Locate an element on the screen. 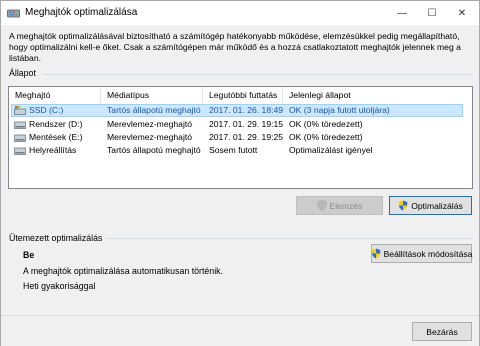 The height and width of the screenshot is (346, 480). status-section-label: Állapot is located at coordinates (22, 73).